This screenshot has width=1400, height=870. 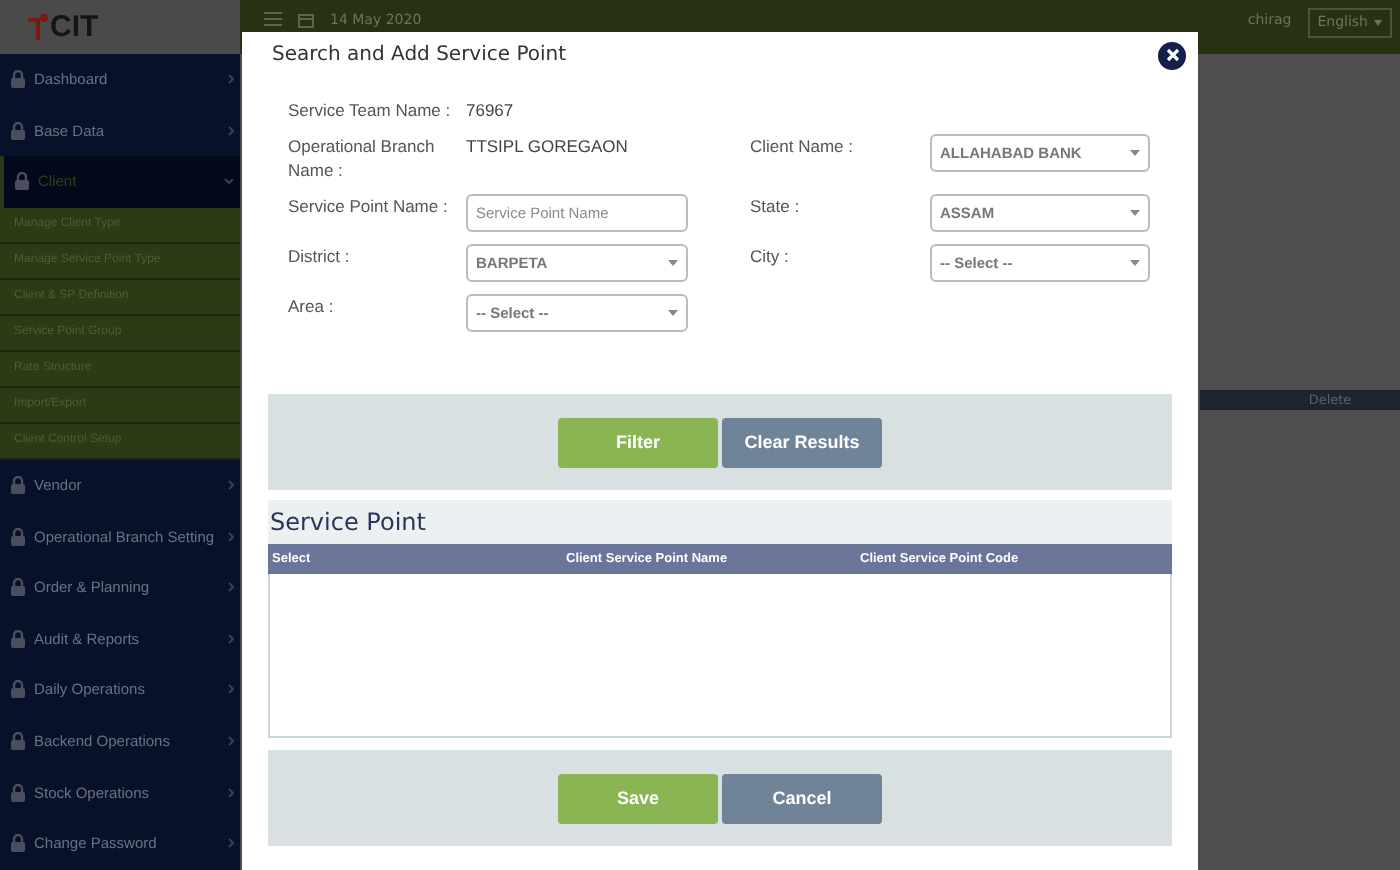 I want to click on field-label: State :, so click(x=776, y=206).